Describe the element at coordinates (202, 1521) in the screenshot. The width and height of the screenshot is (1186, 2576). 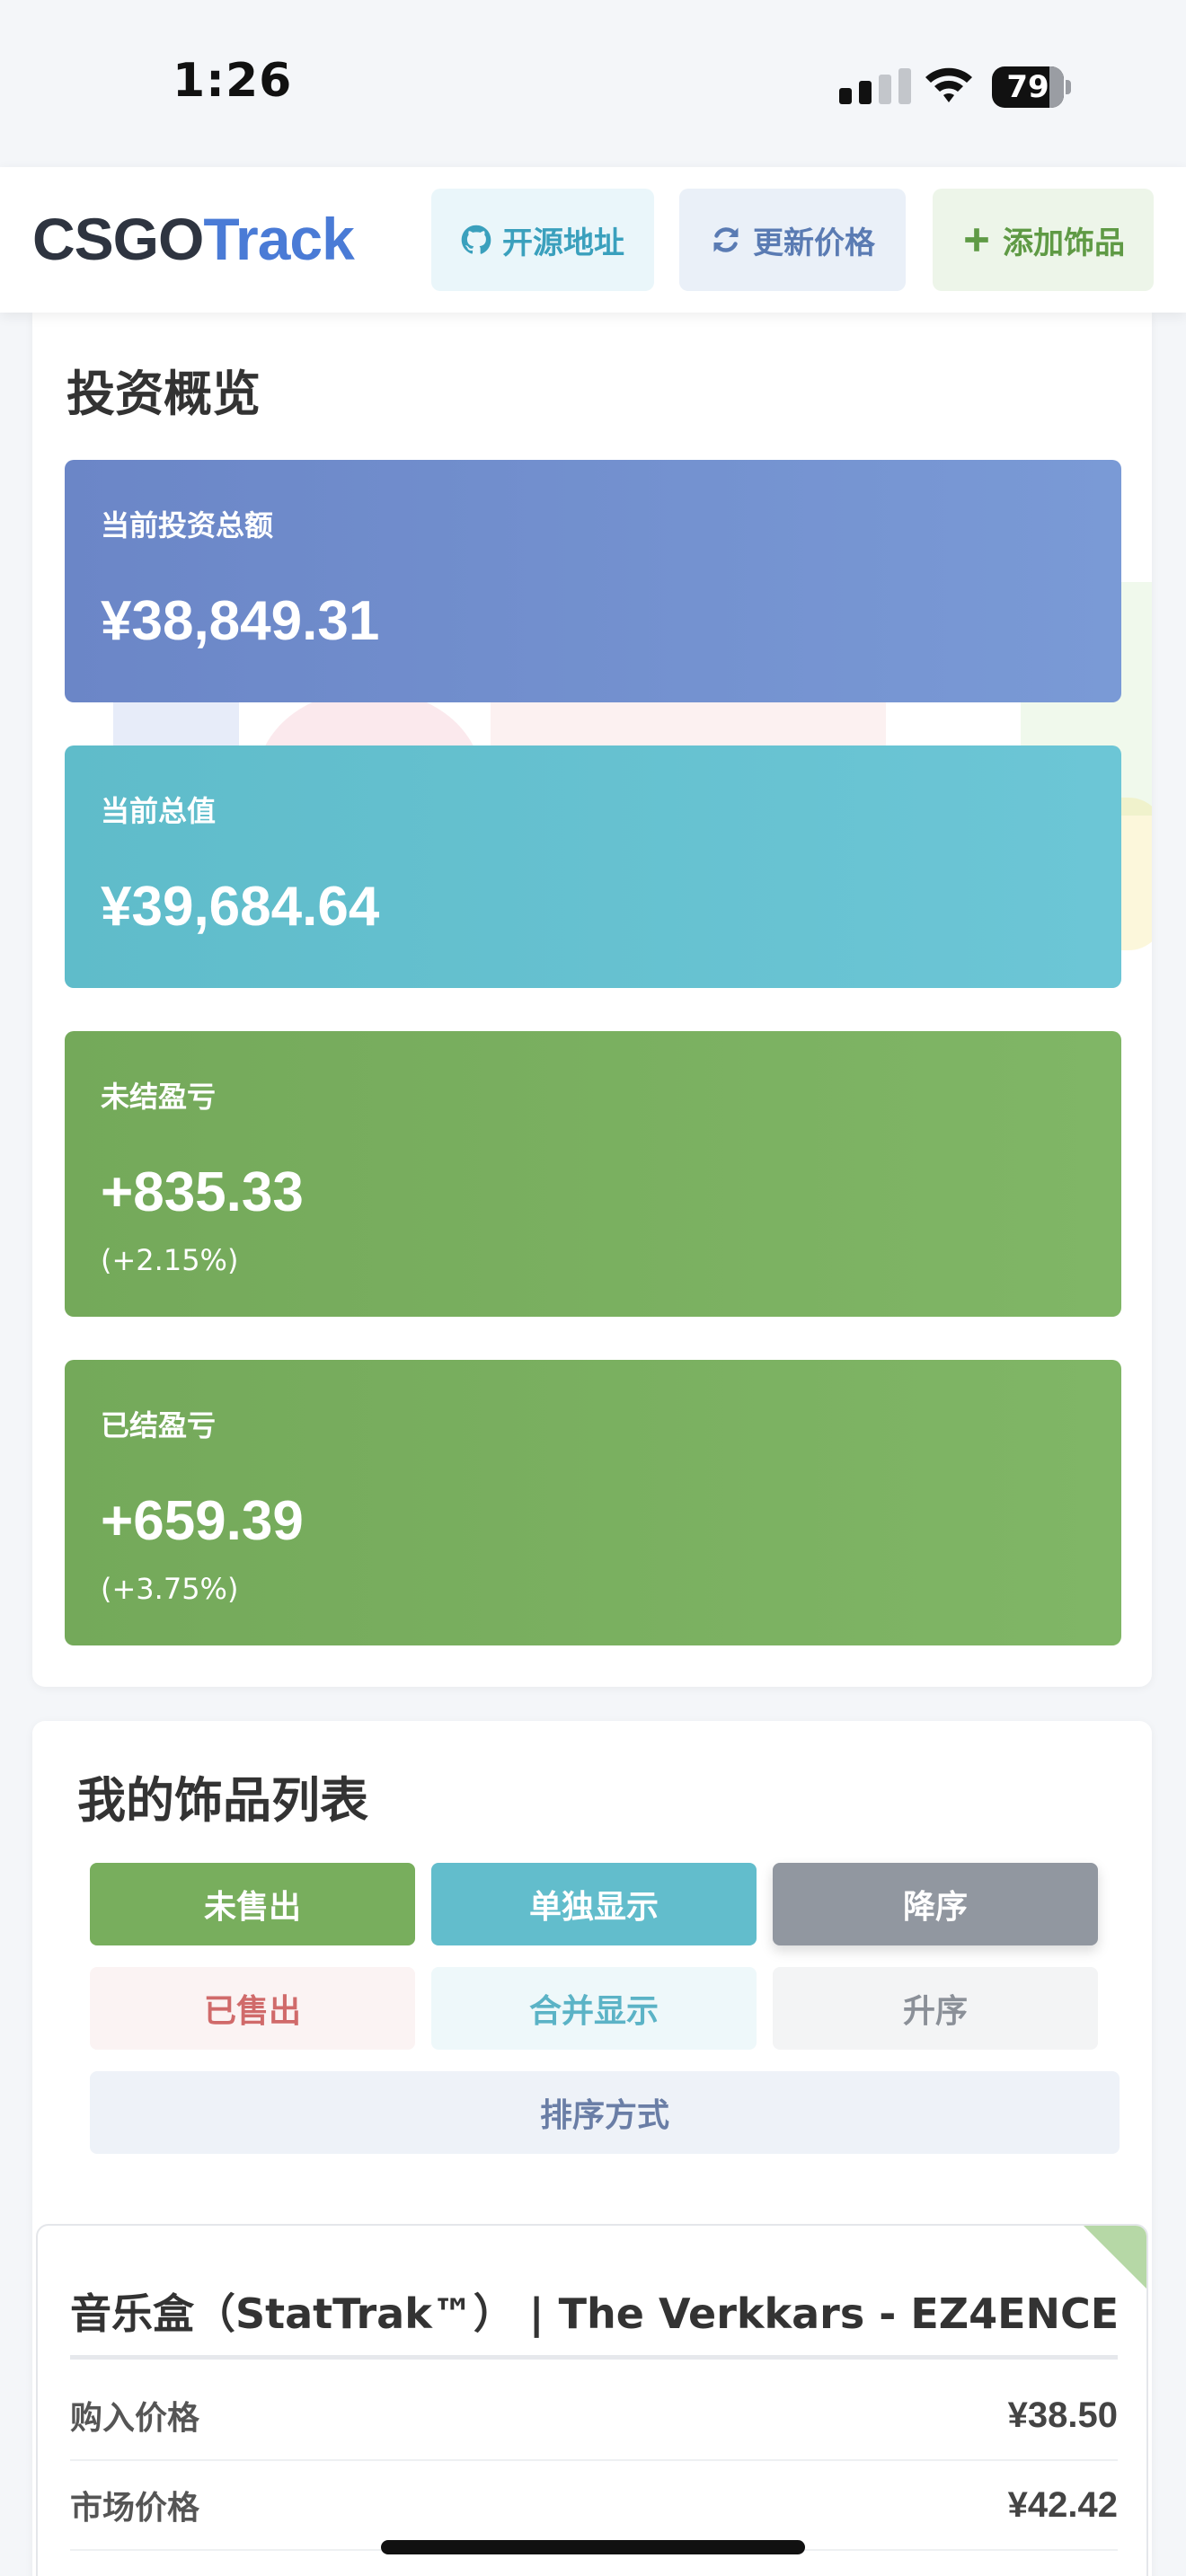
I see `realized-profit-value: +659.39` at that location.